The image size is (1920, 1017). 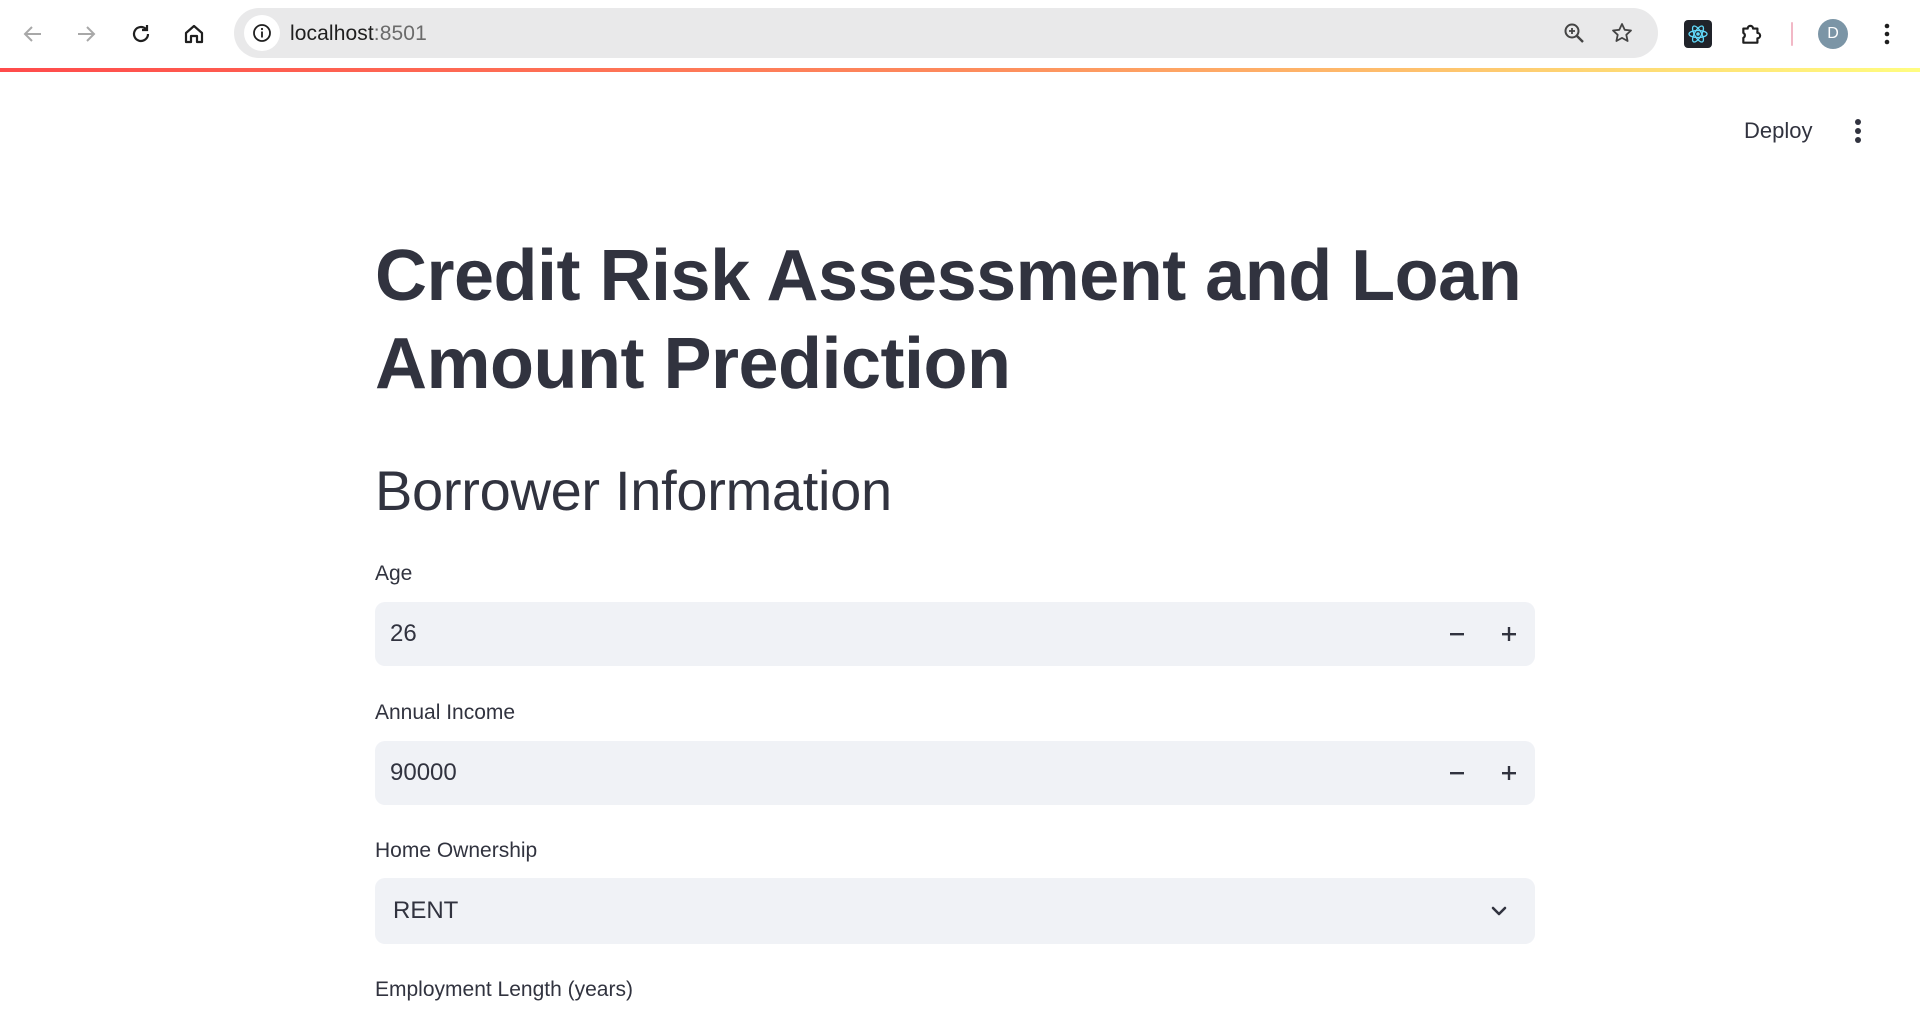 What do you see at coordinates (504, 989) in the screenshot?
I see `employment-length-label: Employment Length (years)` at bounding box center [504, 989].